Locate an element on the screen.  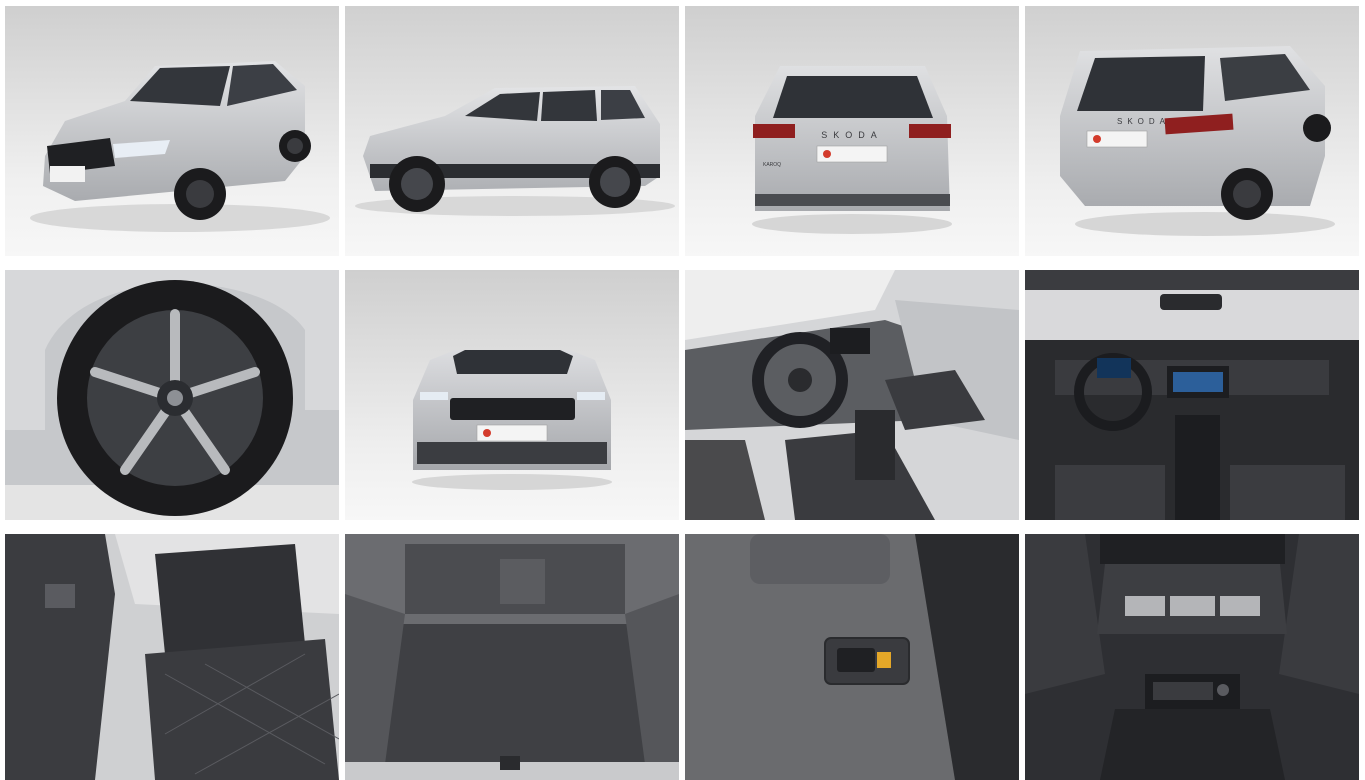
car-side-photo is located at coordinates (512, 131).